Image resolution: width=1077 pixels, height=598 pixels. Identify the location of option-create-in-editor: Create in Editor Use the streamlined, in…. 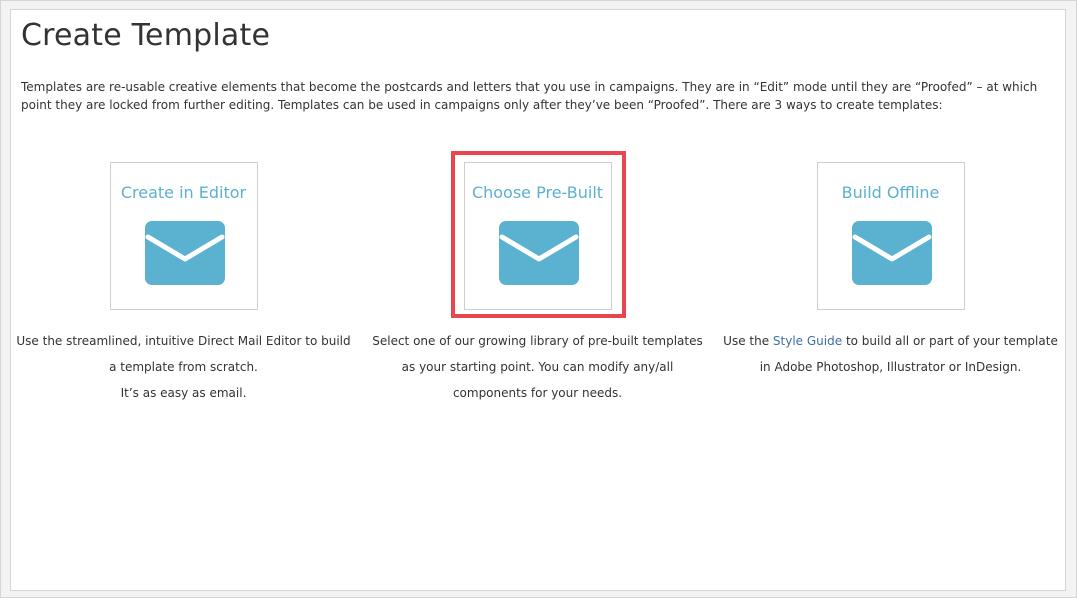
(183, 284).